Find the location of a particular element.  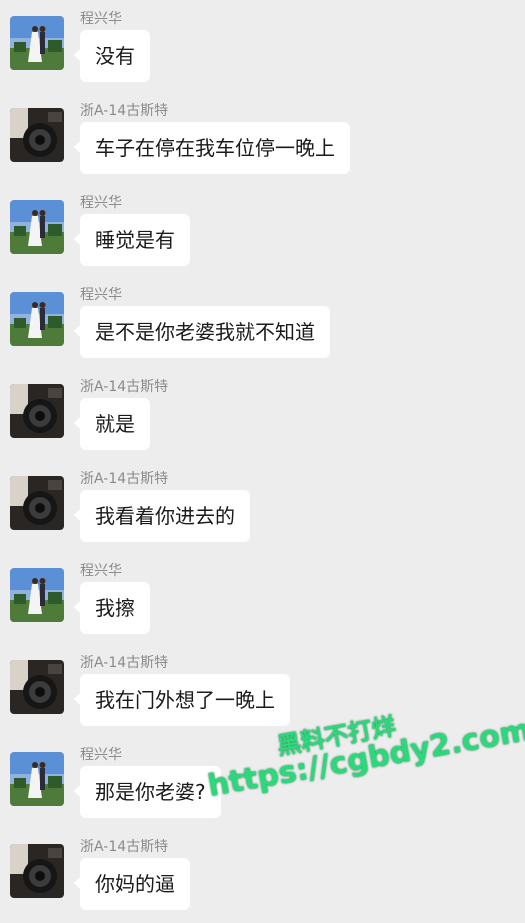

message-bubble: 就是 is located at coordinates (112, 424).